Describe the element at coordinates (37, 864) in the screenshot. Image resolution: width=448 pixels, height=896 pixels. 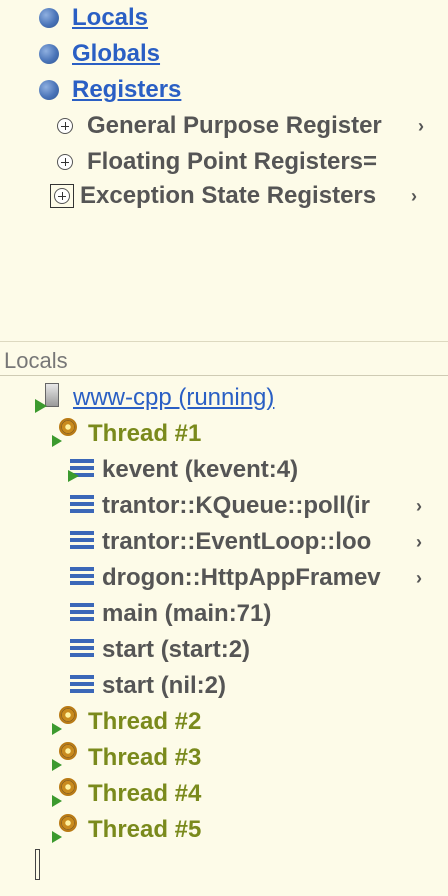
I see `text-cursor` at that location.